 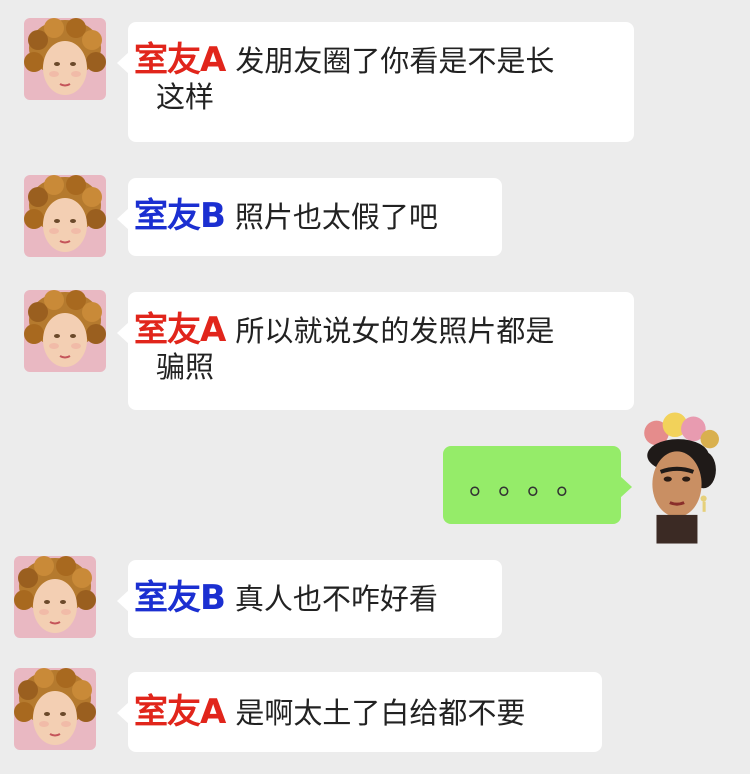 What do you see at coordinates (534, 484) in the screenshot?
I see `message-text: 。。。。` at bounding box center [534, 484].